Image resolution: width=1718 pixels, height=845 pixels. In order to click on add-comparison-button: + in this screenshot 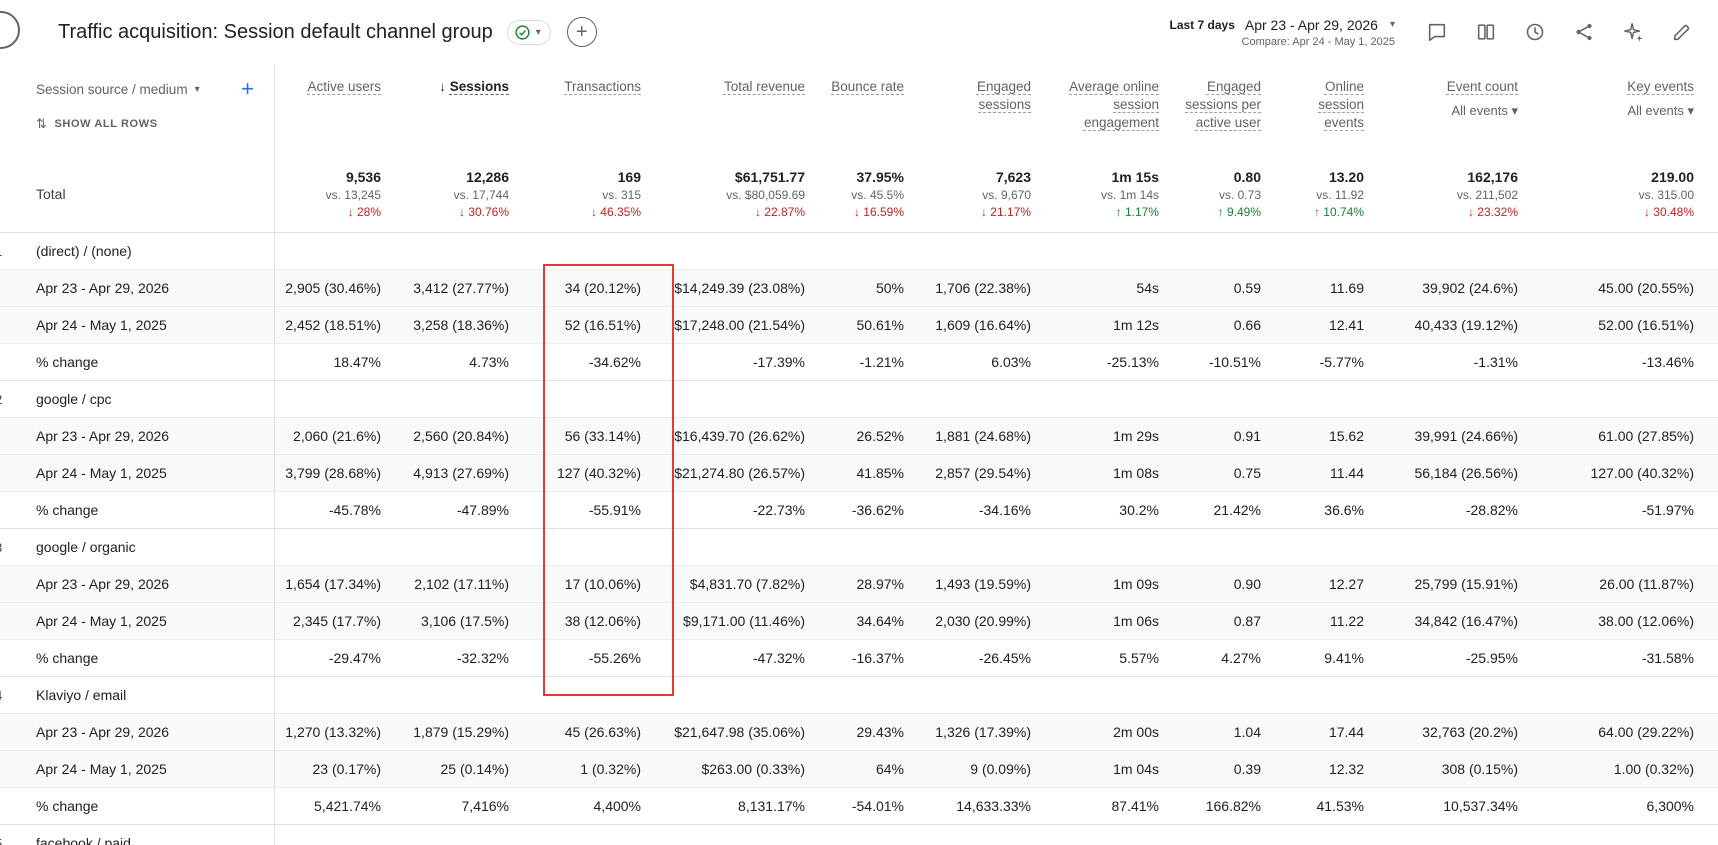, I will do `click(581, 32)`.